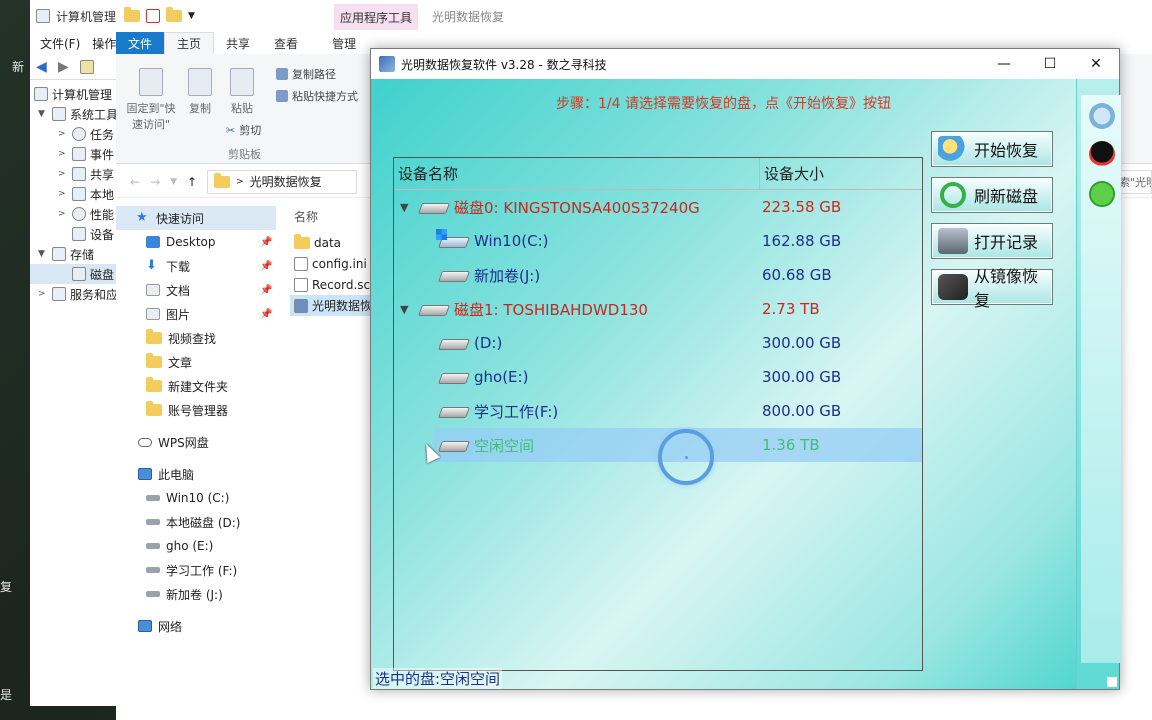  I want to click on open-record-button: 打开记录, so click(992, 241).